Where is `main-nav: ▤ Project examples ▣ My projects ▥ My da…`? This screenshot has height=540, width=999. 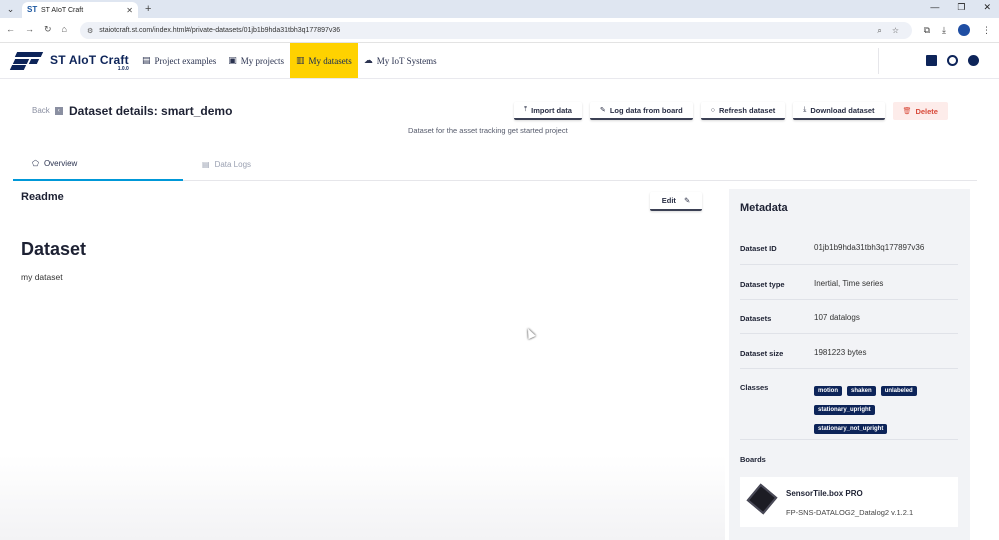 main-nav: ▤ Project examples ▣ My projects ▥ My da… is located at coordinates (289, 60).